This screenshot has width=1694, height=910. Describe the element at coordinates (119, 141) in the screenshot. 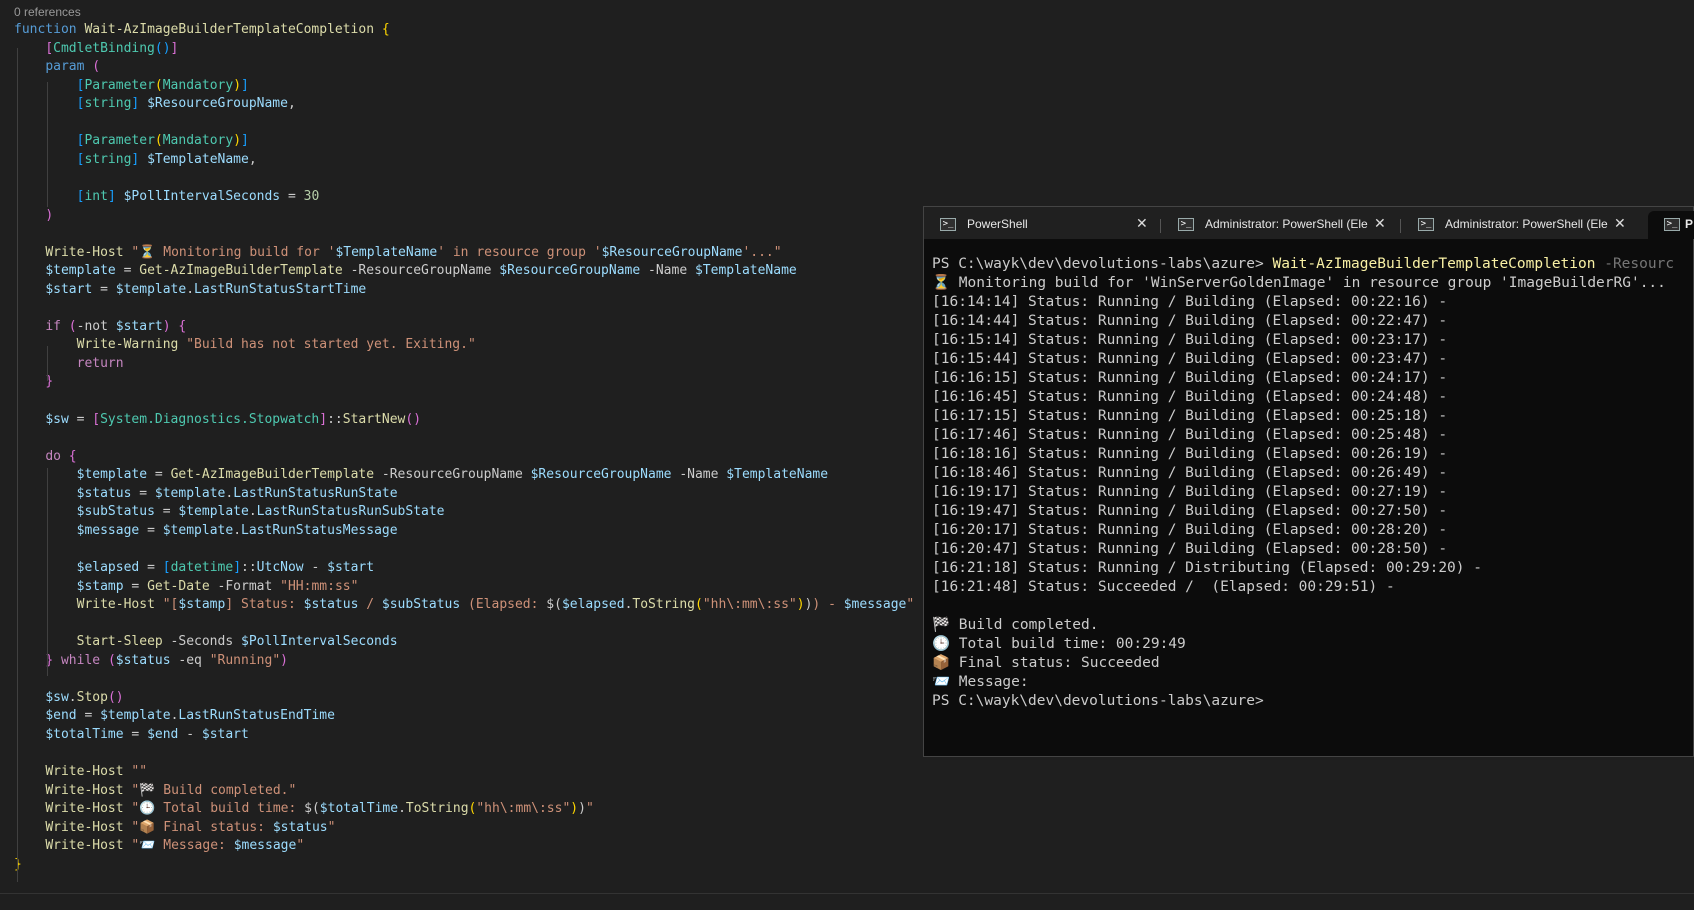

I see `code-token: Parameter` at that location.